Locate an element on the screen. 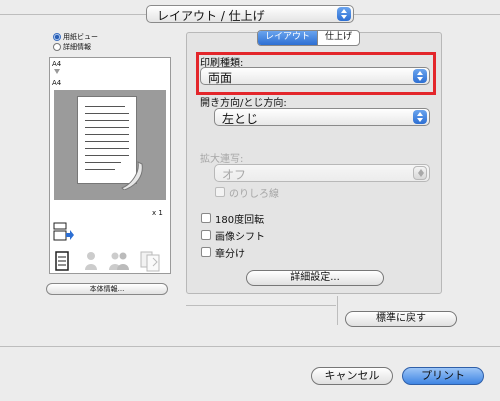 The width and height of the screenshot is (500, 401). chapter-checkbox is located at coordinates (206, 252).